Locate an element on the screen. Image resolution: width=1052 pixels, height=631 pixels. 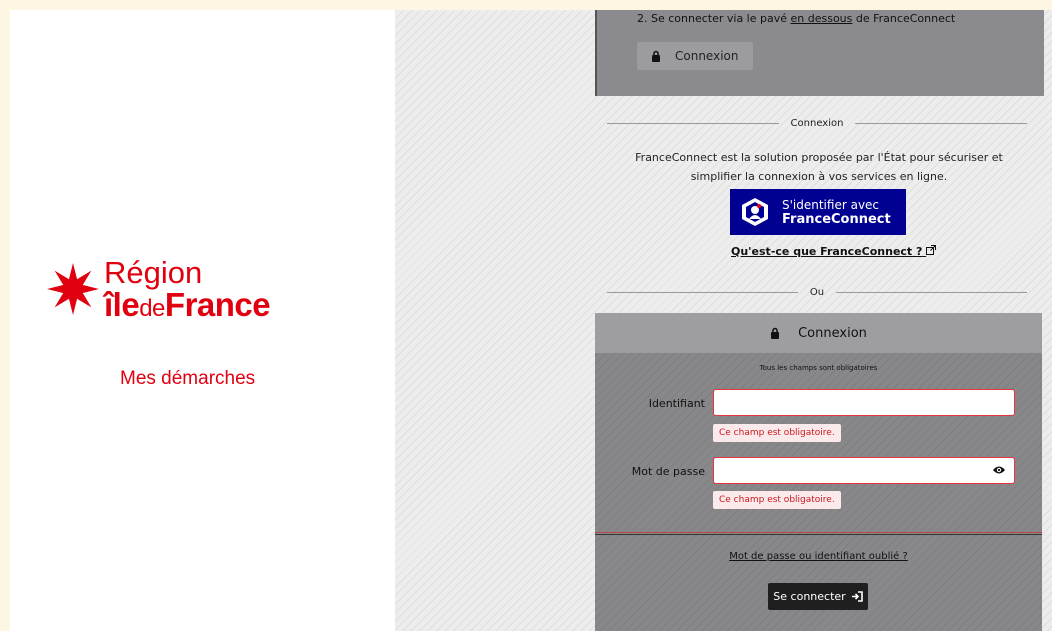
submit-button: Se connecter is located at coordinates (818, 596).